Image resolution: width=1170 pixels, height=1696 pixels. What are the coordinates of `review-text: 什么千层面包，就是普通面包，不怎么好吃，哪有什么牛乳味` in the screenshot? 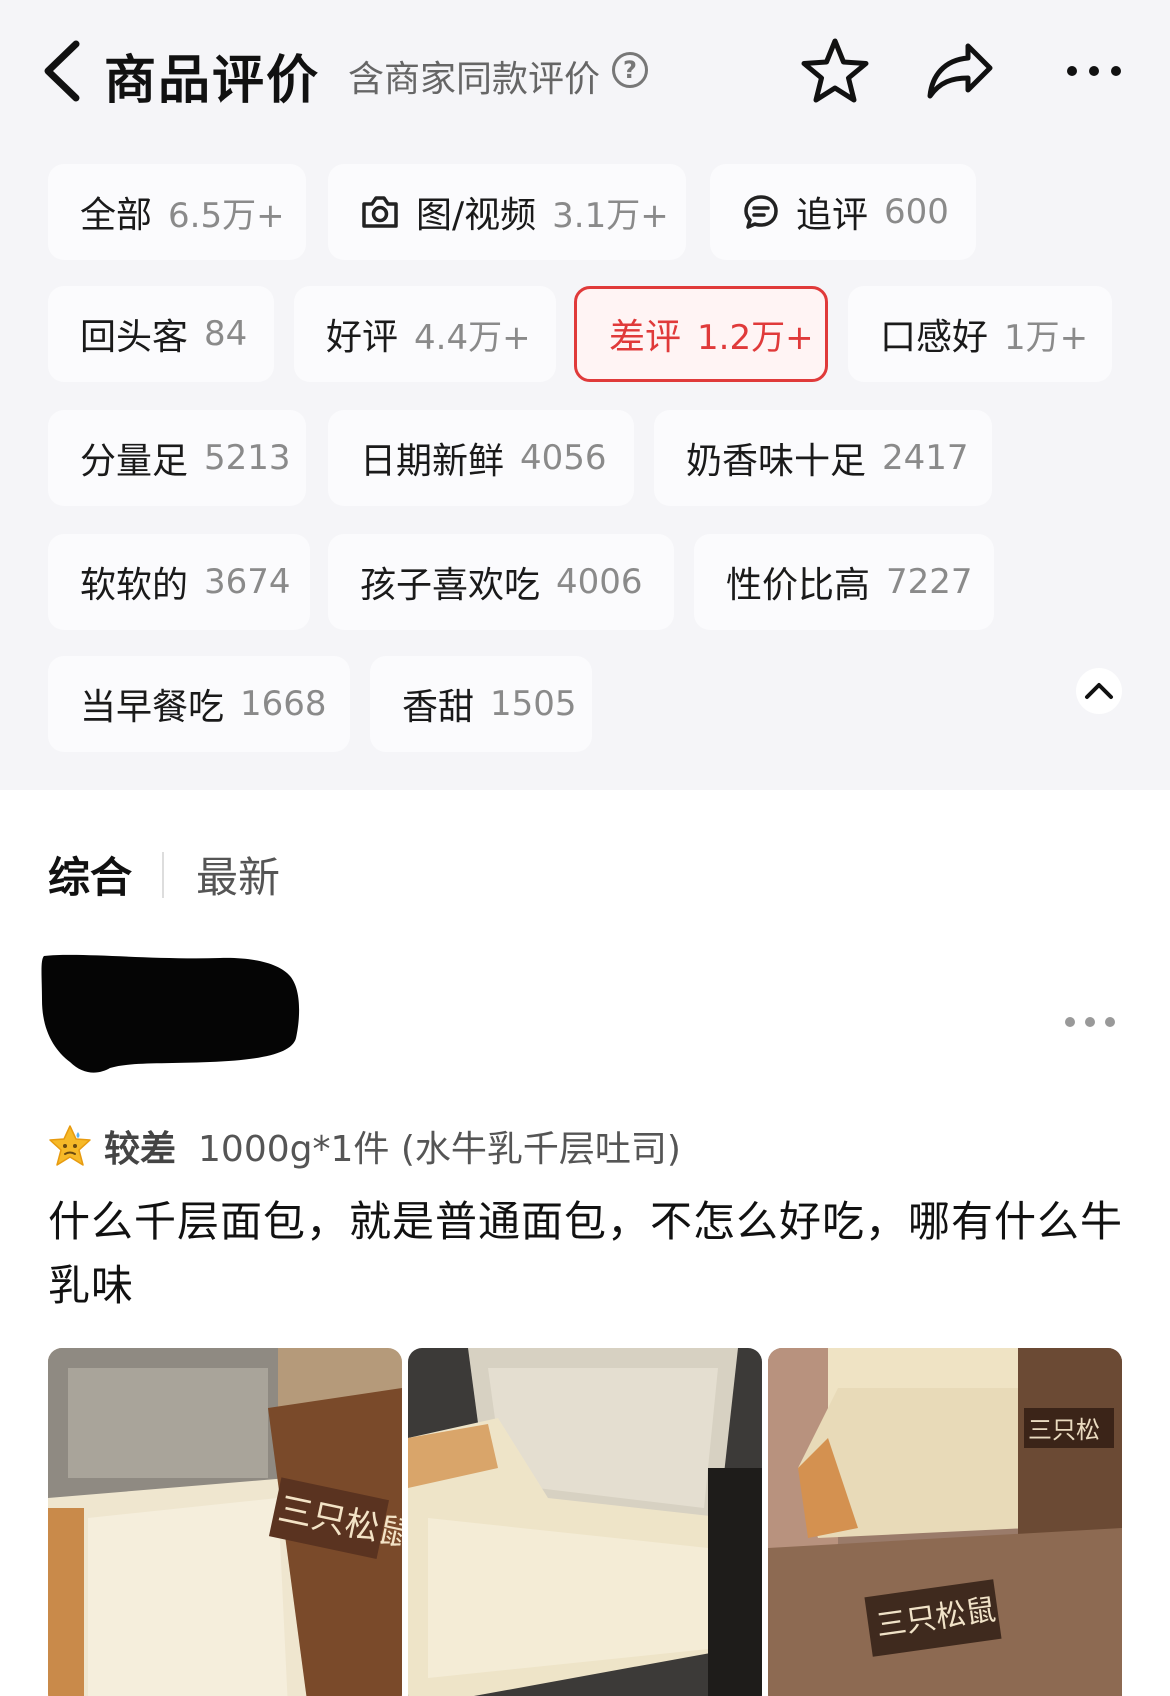 It's located at (586, 1253).